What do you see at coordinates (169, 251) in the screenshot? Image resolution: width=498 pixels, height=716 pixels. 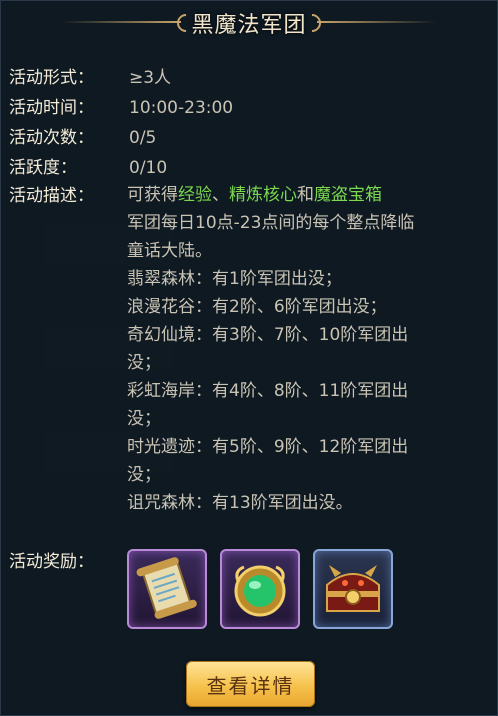 I see `description-line: 童话大陆。` at bounding box center [169, 251].